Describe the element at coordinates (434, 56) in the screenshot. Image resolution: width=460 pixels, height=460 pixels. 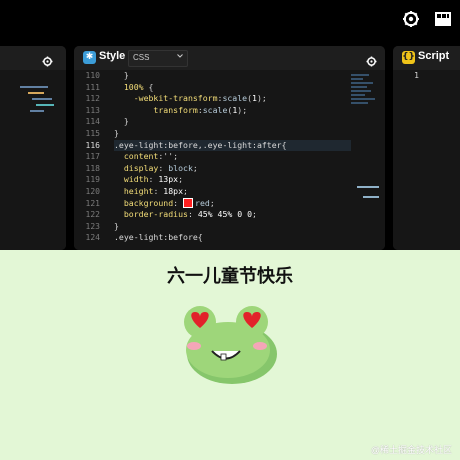
I see `js-panel-title: Script` at that location.